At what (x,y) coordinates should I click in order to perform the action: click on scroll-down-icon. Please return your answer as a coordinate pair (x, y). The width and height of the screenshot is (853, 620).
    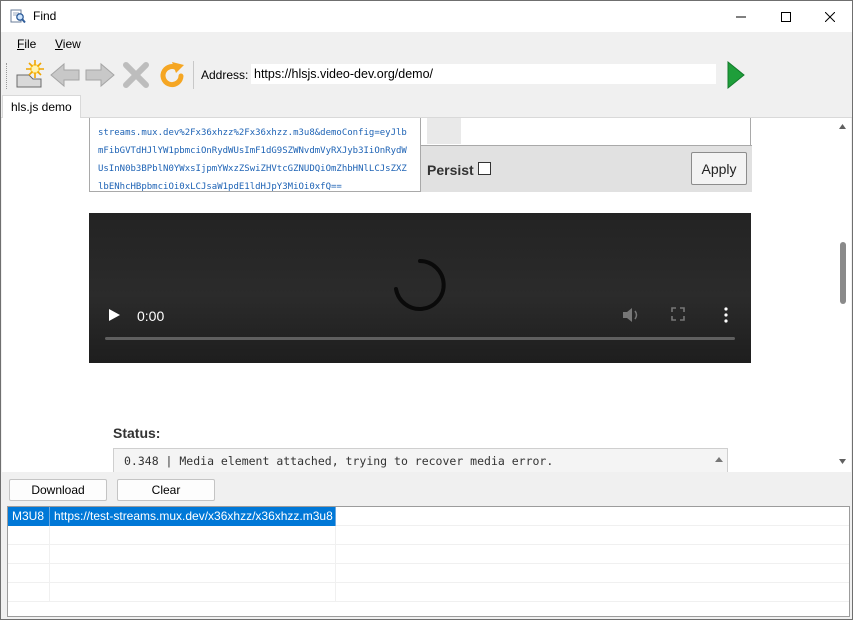
    Looking at the image, I should click on (842, 461).